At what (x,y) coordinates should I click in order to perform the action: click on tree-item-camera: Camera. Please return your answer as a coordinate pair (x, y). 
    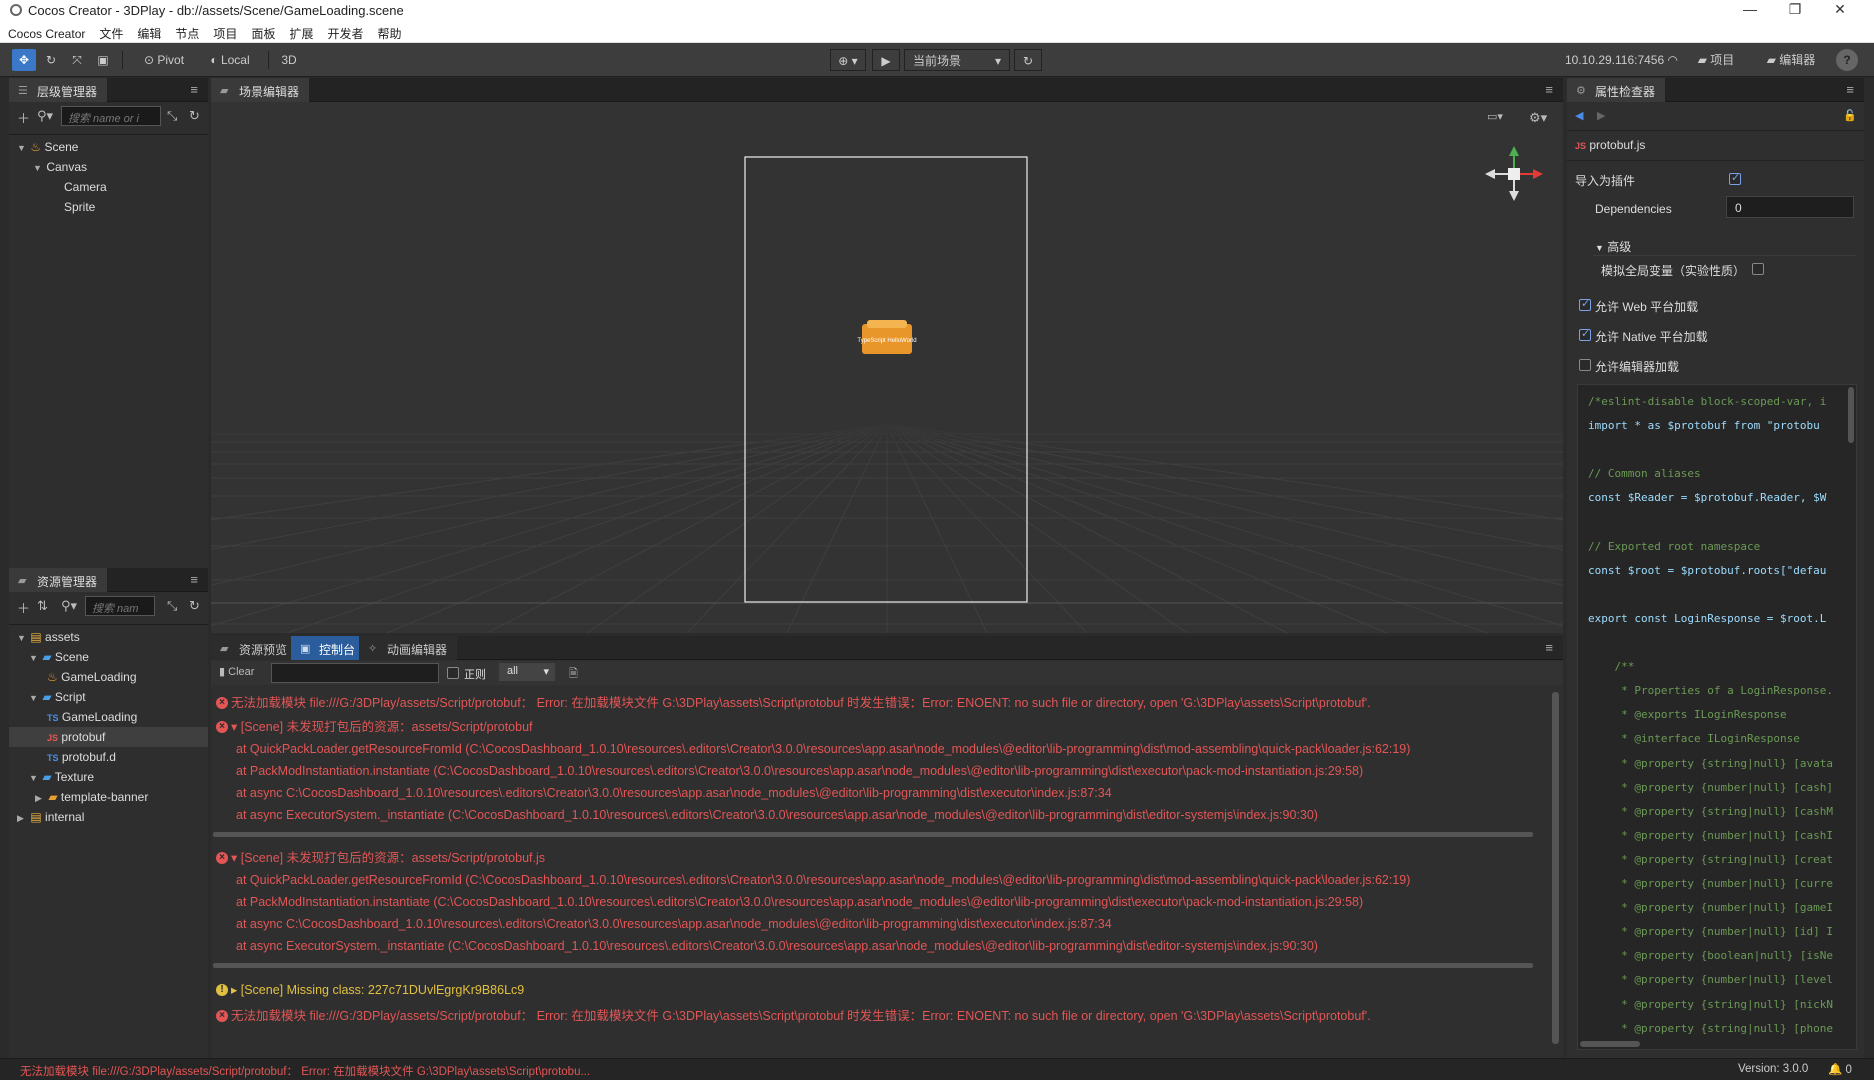
    Looking at the image, I should click on (108, 187).